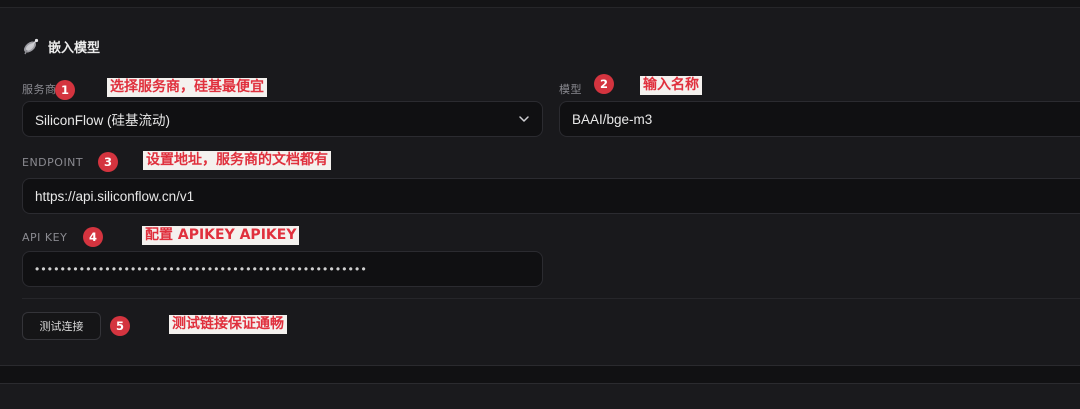 The width and height of the screenshot is (1080, 409). Describe the element at coordinates (31, 46) in the screenshot. I see `satellite-dish-icon` at that location.